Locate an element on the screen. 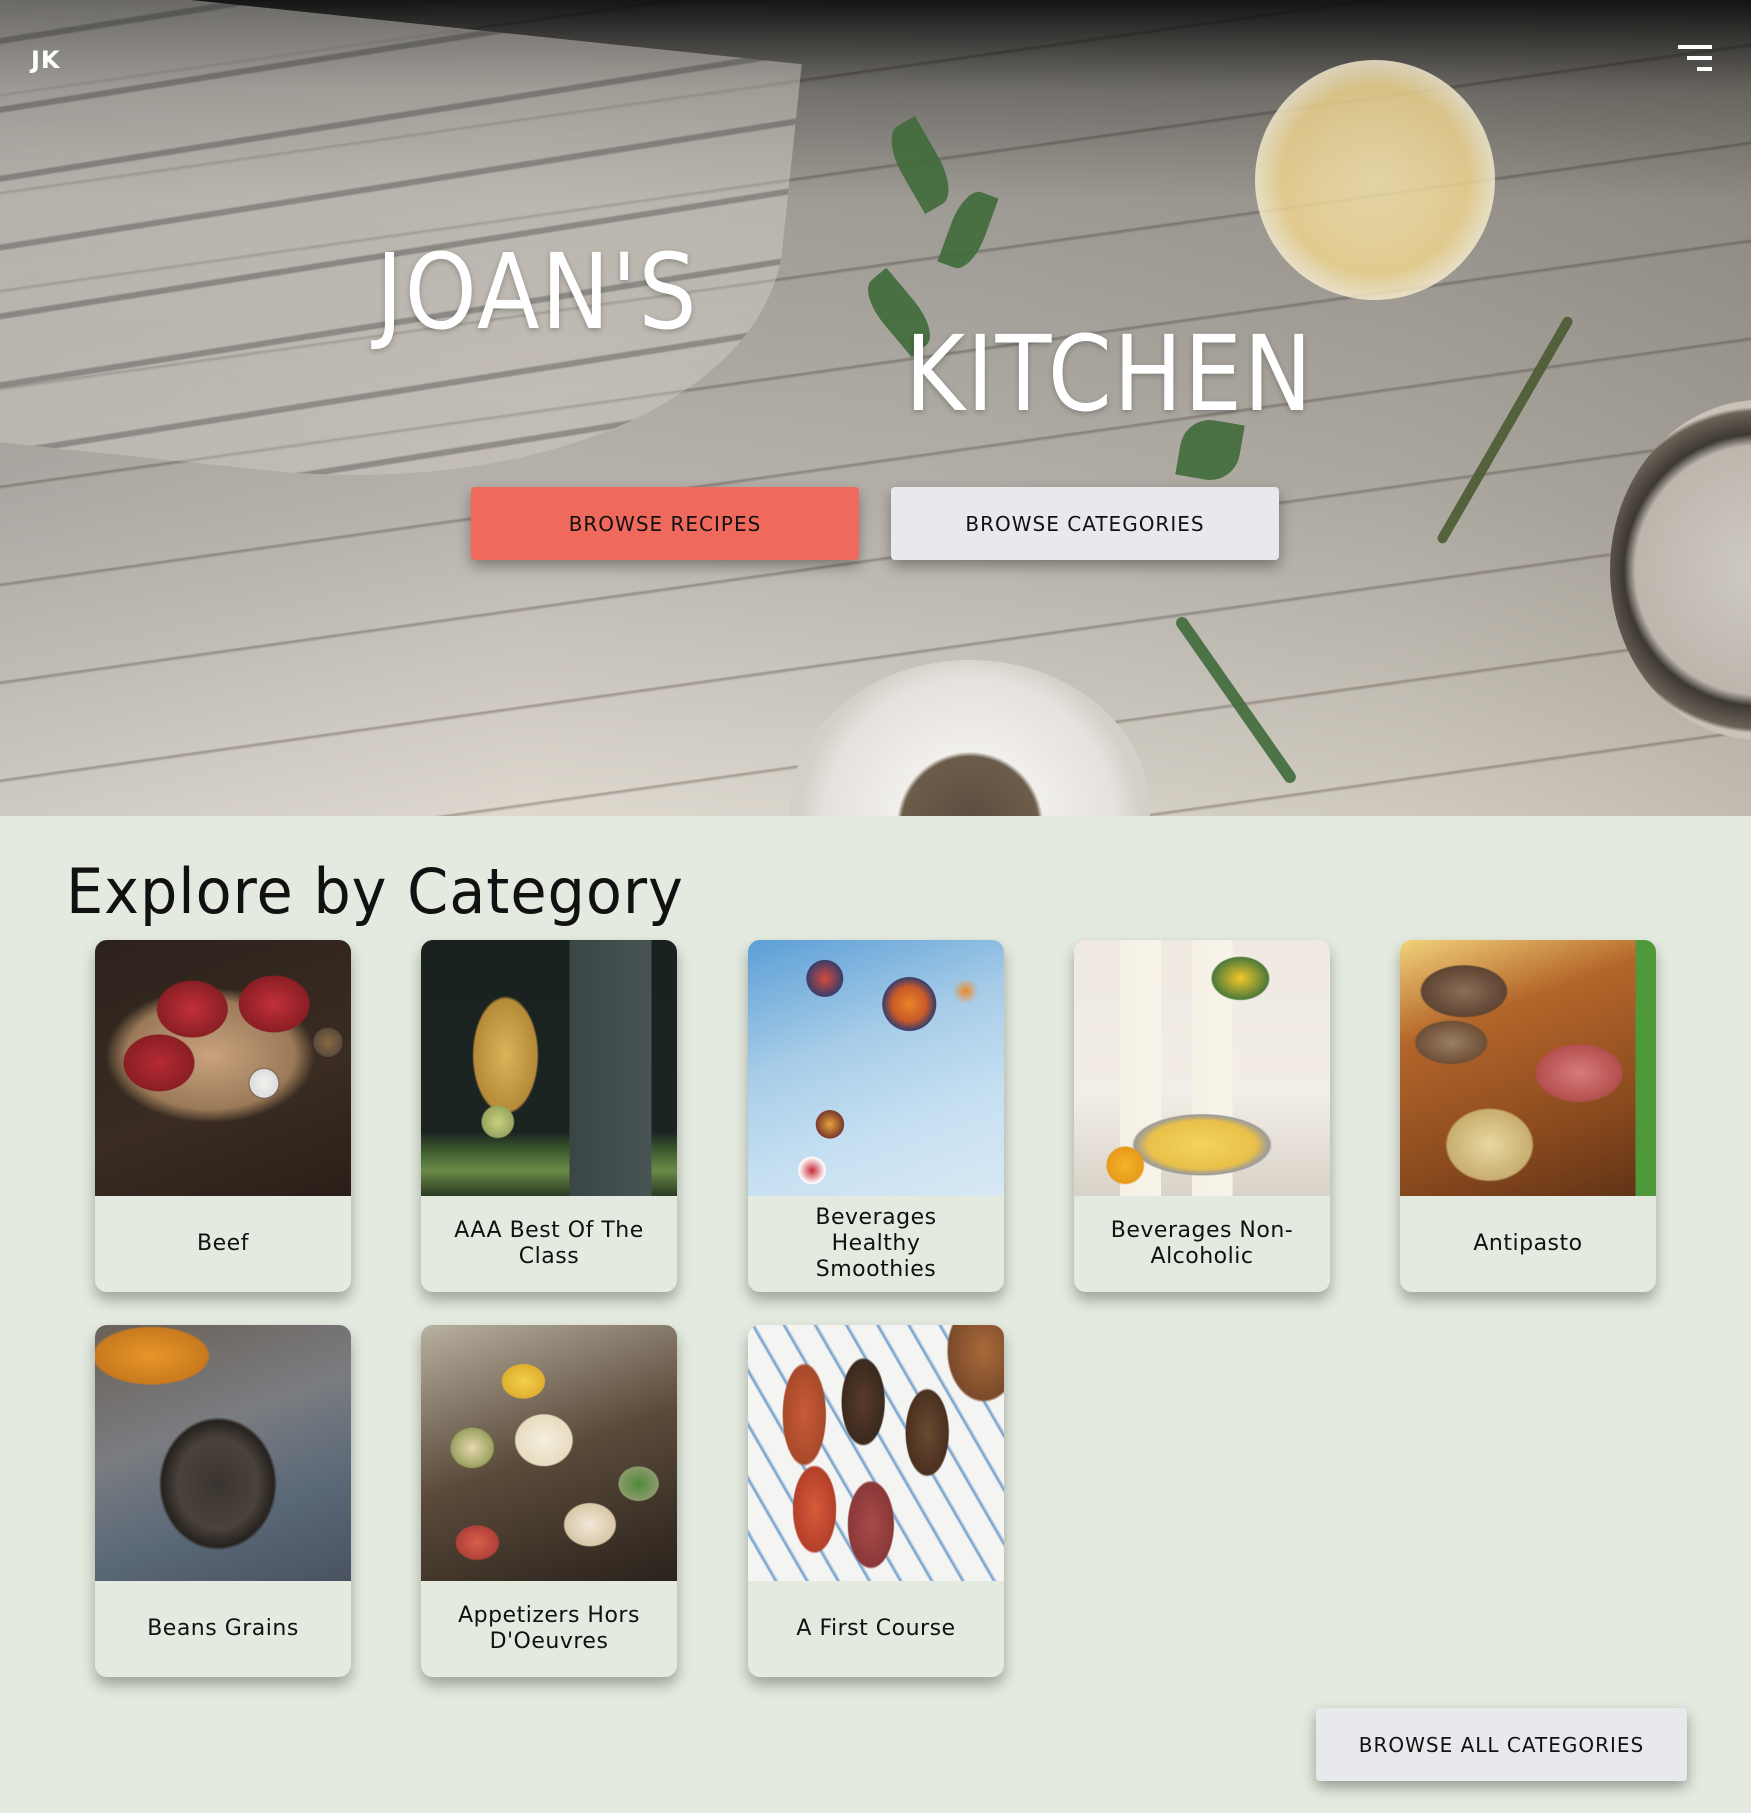  category-label: Antipasto is located at coordinates (1528, 1243).